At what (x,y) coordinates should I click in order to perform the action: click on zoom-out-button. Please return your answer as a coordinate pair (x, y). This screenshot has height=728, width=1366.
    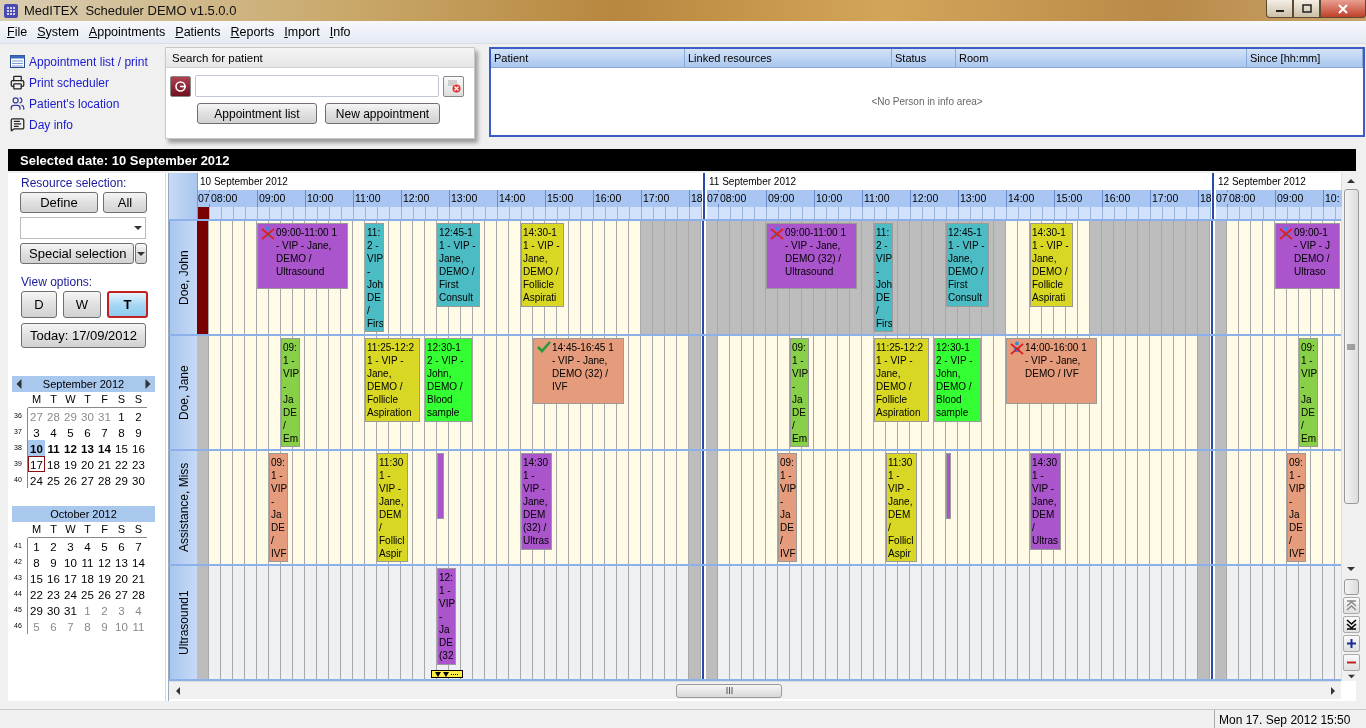
    Looking at the image, I should click on (1351, 662).